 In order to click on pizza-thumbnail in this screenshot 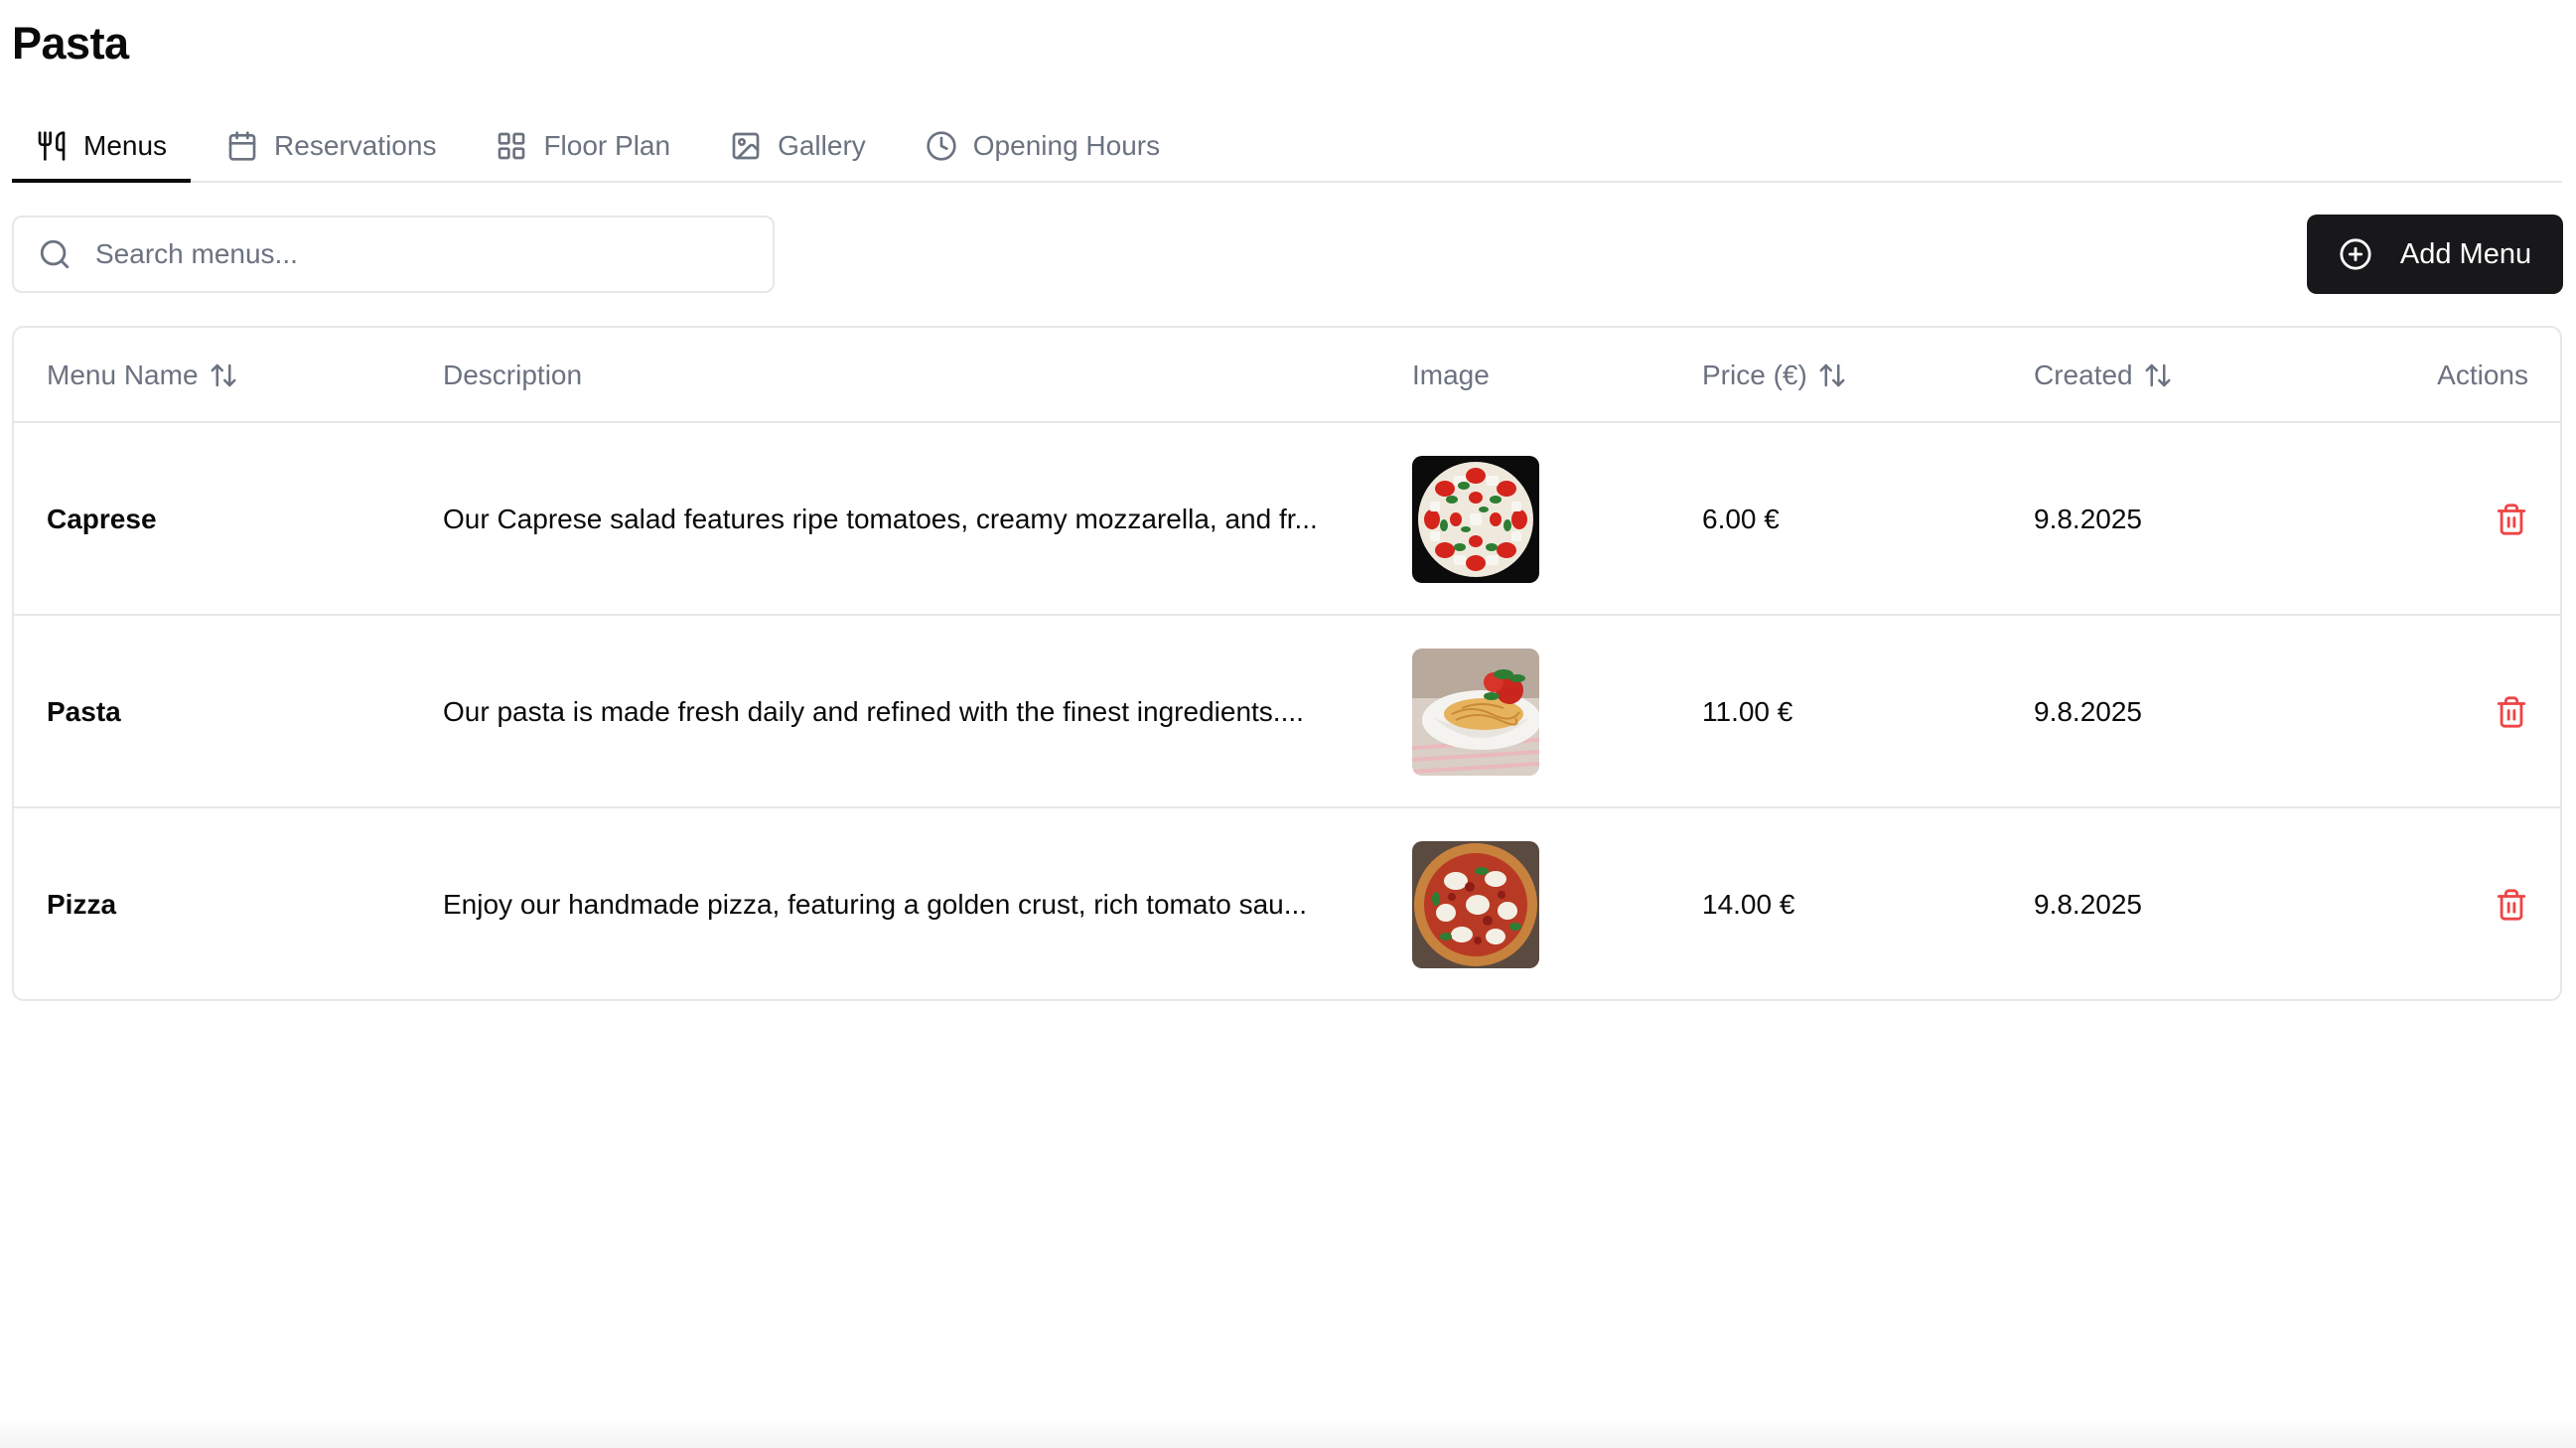, I will do `click(1476, 904)`.